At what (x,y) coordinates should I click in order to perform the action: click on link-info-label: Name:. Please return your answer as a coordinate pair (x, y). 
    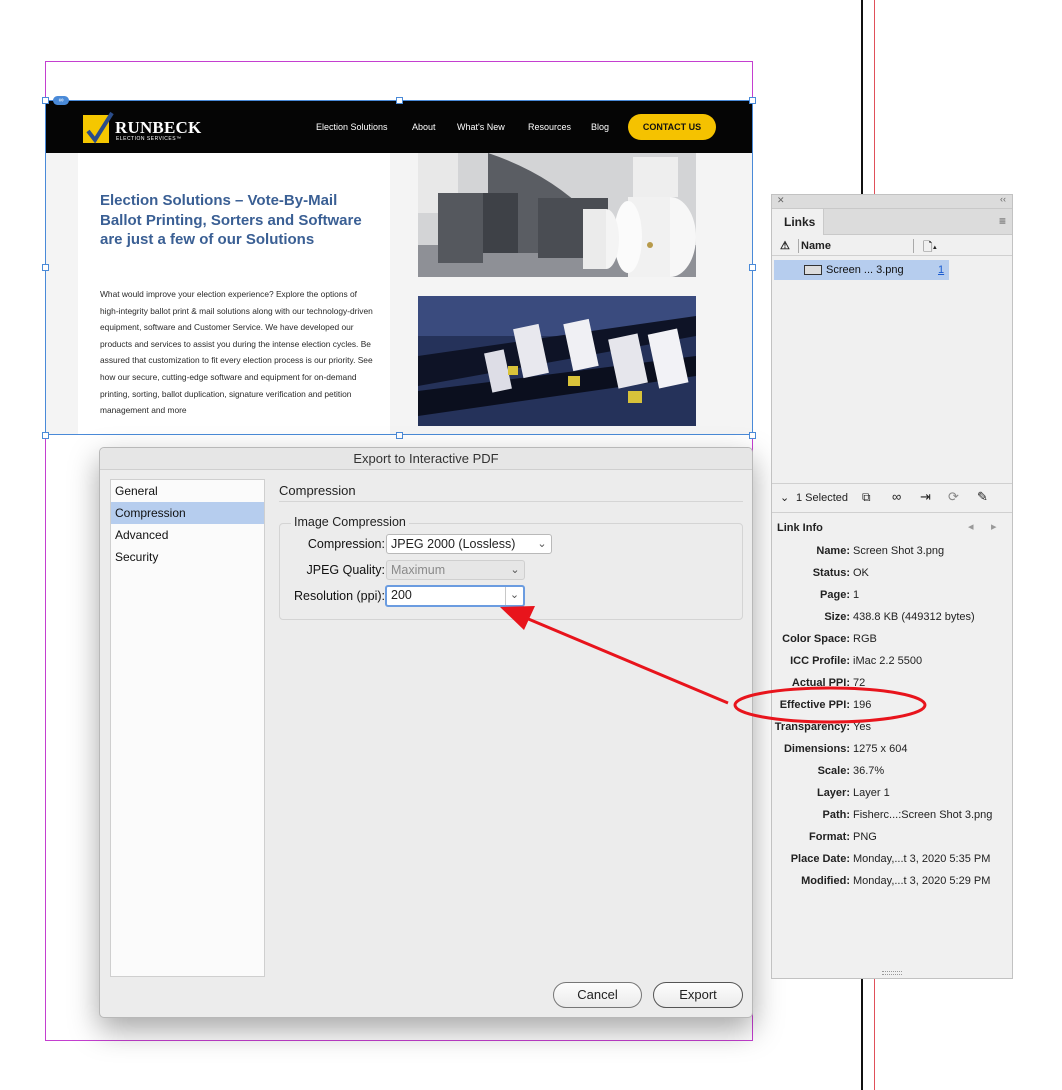
    Looking at the image, I should click on (833, 551).